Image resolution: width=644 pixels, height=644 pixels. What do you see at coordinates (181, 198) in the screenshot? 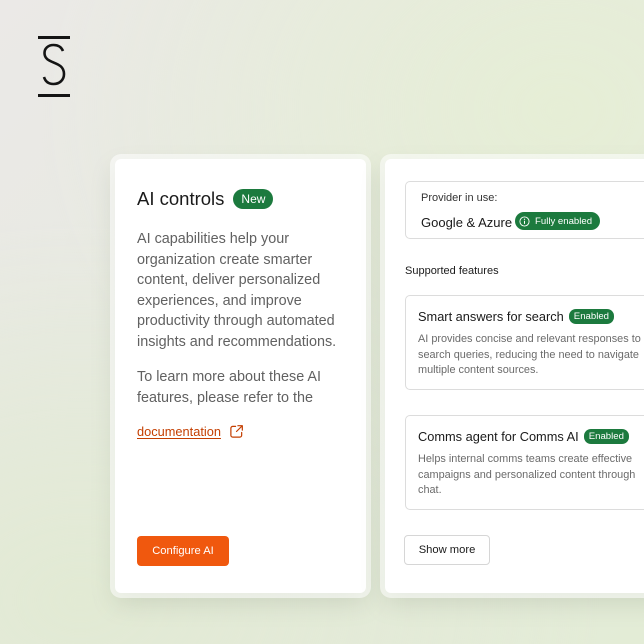
I see `ai-controls-title: AI controls` at bounding box center [181, 198].